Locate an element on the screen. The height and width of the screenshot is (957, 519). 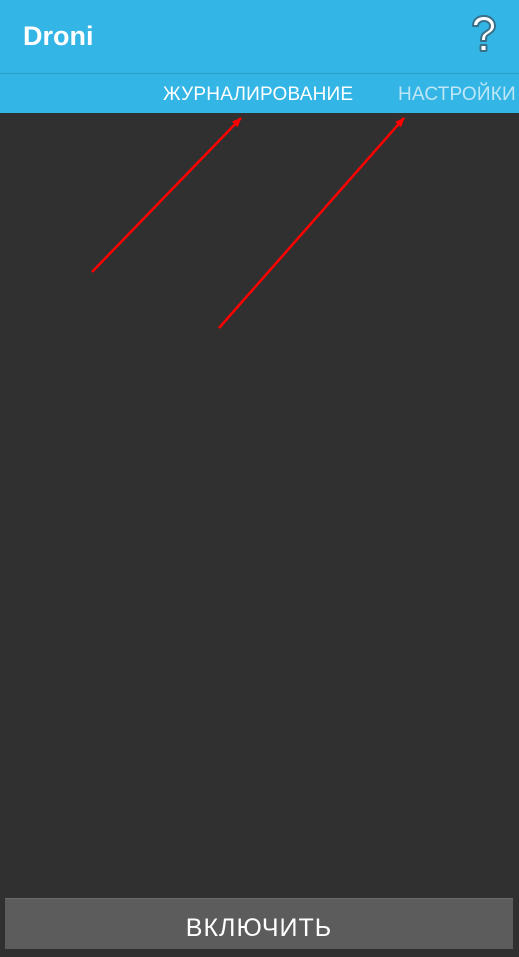
tab-settings: НАСТРОЙКИ is located at coordinates (457, 95).